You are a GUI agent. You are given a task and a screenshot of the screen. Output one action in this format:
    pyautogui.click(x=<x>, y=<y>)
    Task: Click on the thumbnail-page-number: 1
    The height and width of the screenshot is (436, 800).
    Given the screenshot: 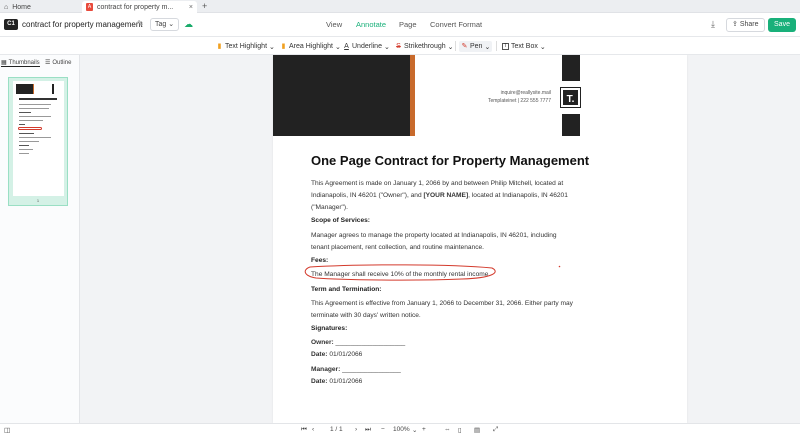 What is the action you would take?
    pyautogui.click(x=38, y=200)
    